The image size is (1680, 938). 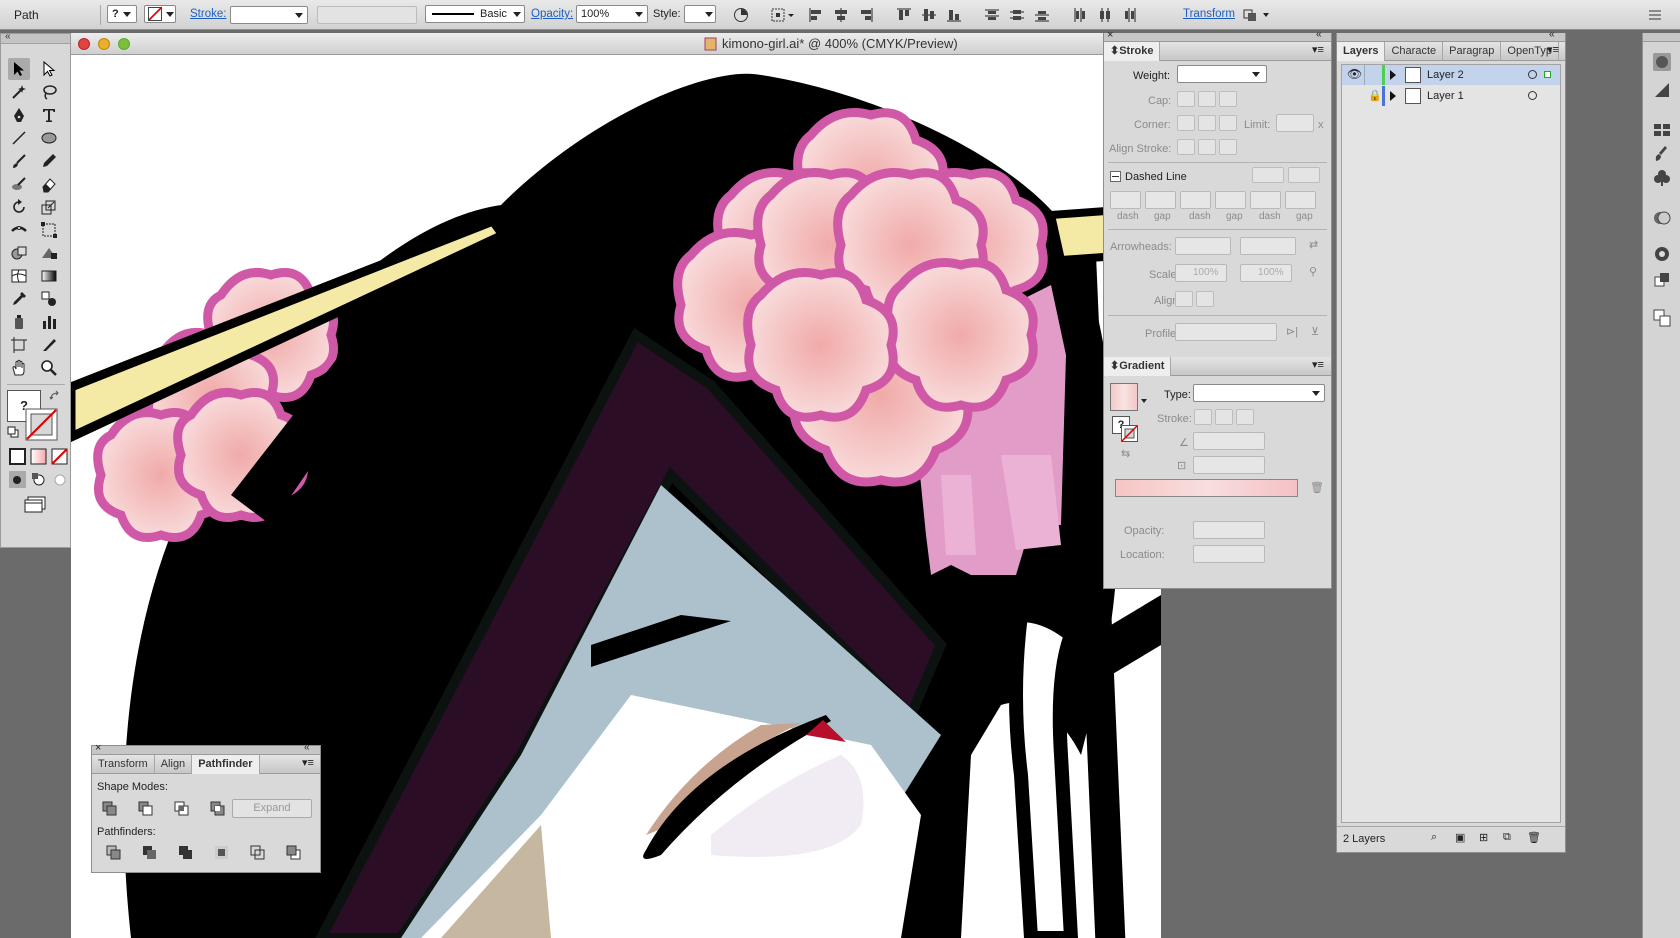 I want to click on swap-fill-stroke-icon, so click(x=55, y=396).